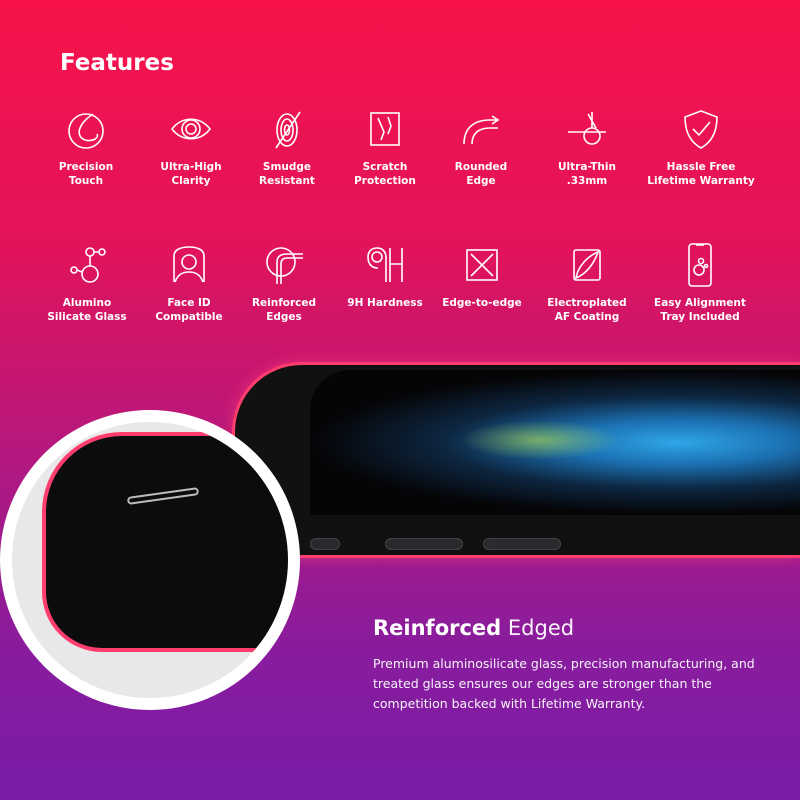 This screenshot has height=800, width=800. I want to click on feature-label: Ultra-Thin .33mm, so click(587, 174).